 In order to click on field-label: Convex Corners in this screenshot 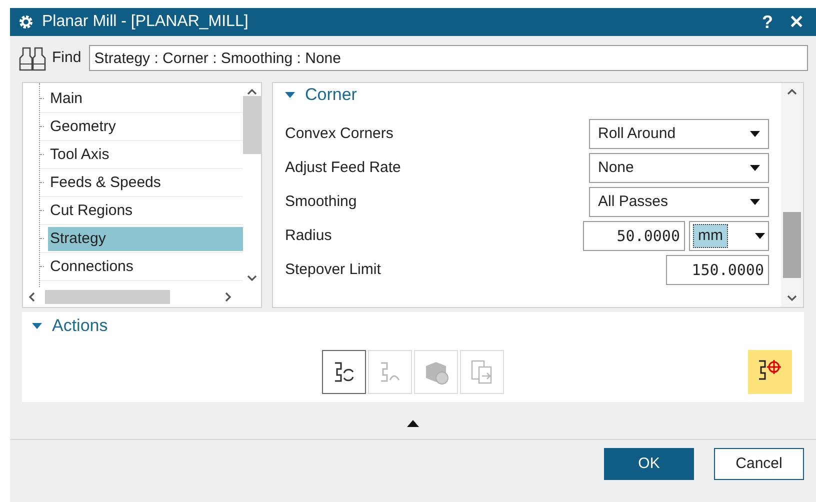, I will do `click(339, 134)`.